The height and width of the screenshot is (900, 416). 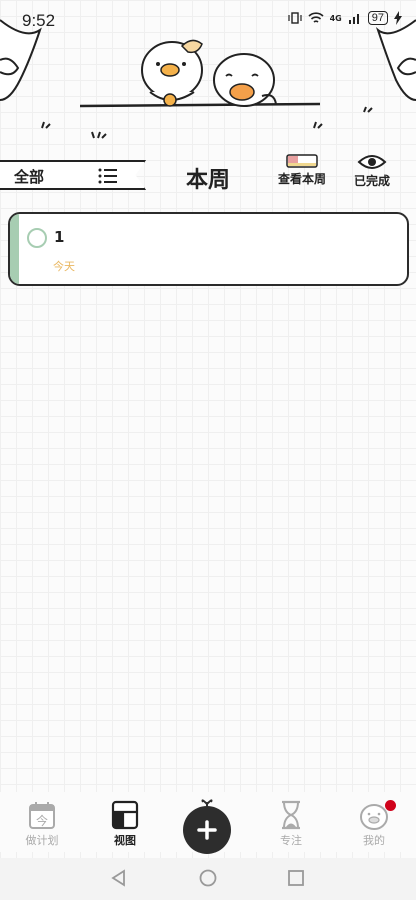 I want to click on filter-dropdown: 全部, so click(x=73, y=175).